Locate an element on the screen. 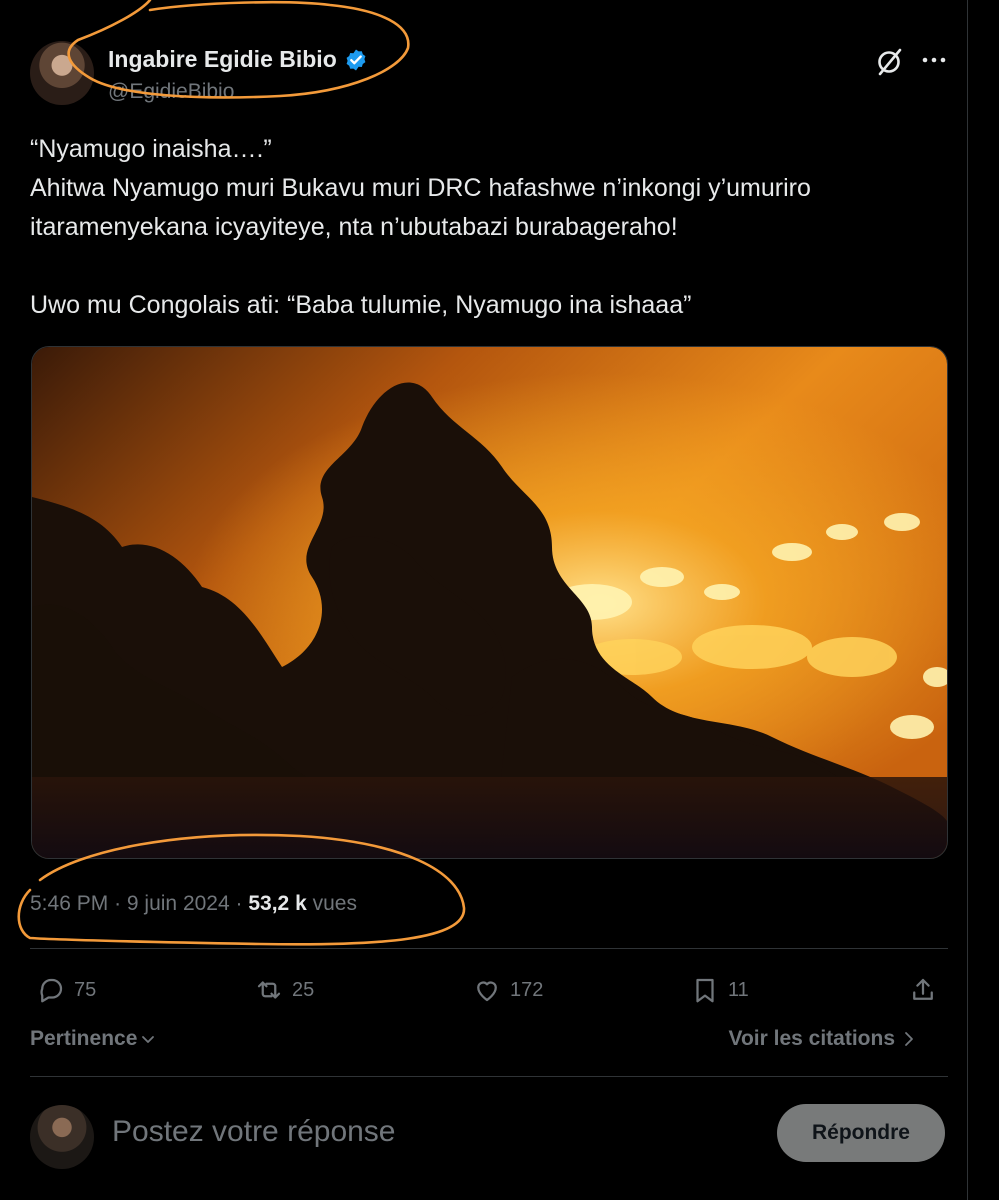 The width and height of the screenshot is (999, 1200). verified-badge-icon is located at coordinates (356, 59).